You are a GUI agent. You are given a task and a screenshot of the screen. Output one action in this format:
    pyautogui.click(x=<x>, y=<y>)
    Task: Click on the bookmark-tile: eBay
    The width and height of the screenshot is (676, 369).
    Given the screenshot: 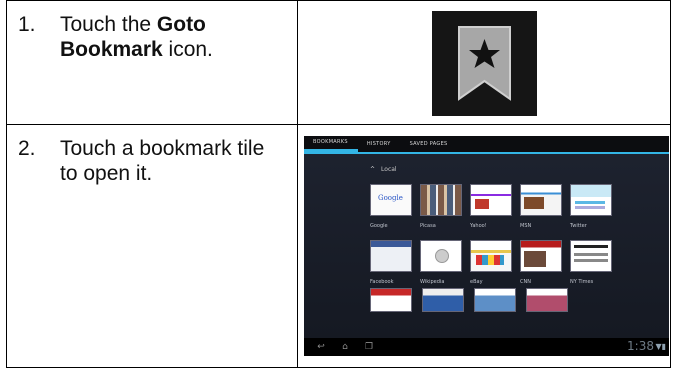 What is the action you would take?
    pyautogui.click(x=491, y=263)
    